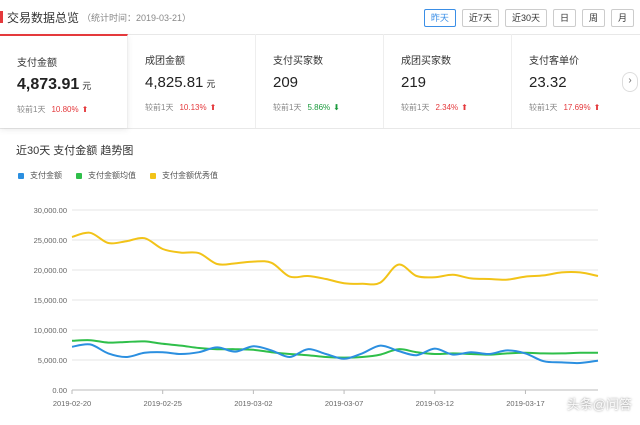  What do you see at coordinates (184, 175) in the screenshot?
I see `legend-item-excellent: 支付金额优秀值` at bounding box center [184, 175].